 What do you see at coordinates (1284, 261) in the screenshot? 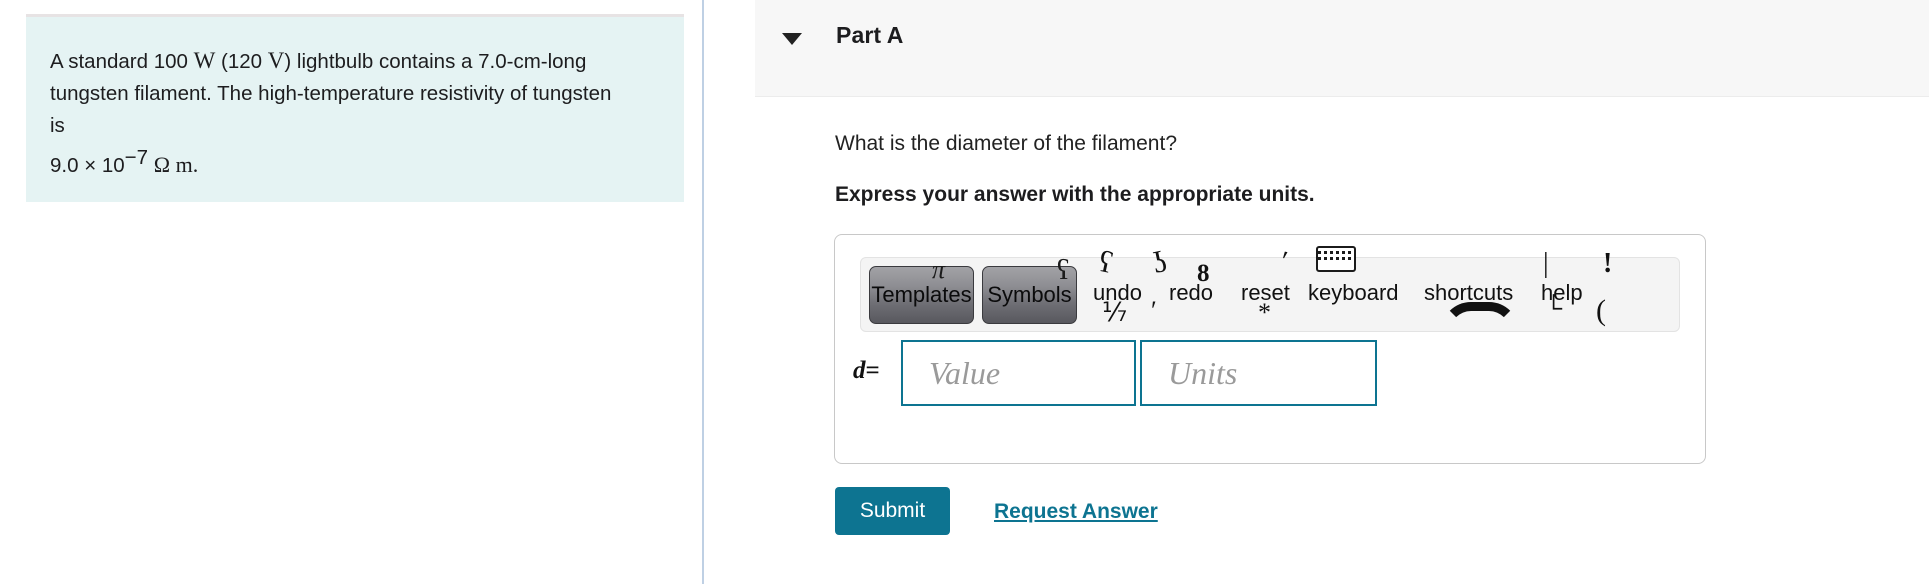
I see `reset-prime-icon: ′` at bounding box center [1284, 261].